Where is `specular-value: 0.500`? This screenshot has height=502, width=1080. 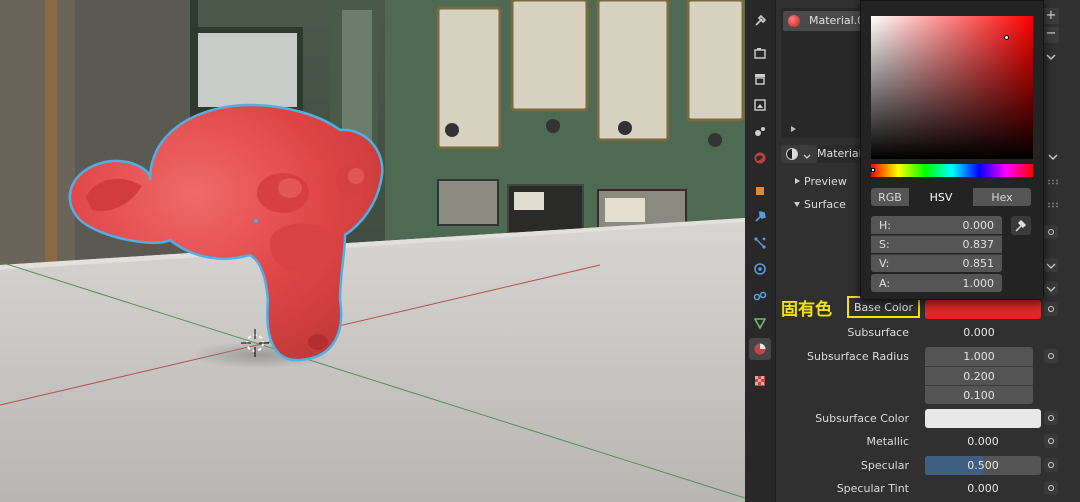 specular-value: 0.500 is located at coordinates (983, 465).